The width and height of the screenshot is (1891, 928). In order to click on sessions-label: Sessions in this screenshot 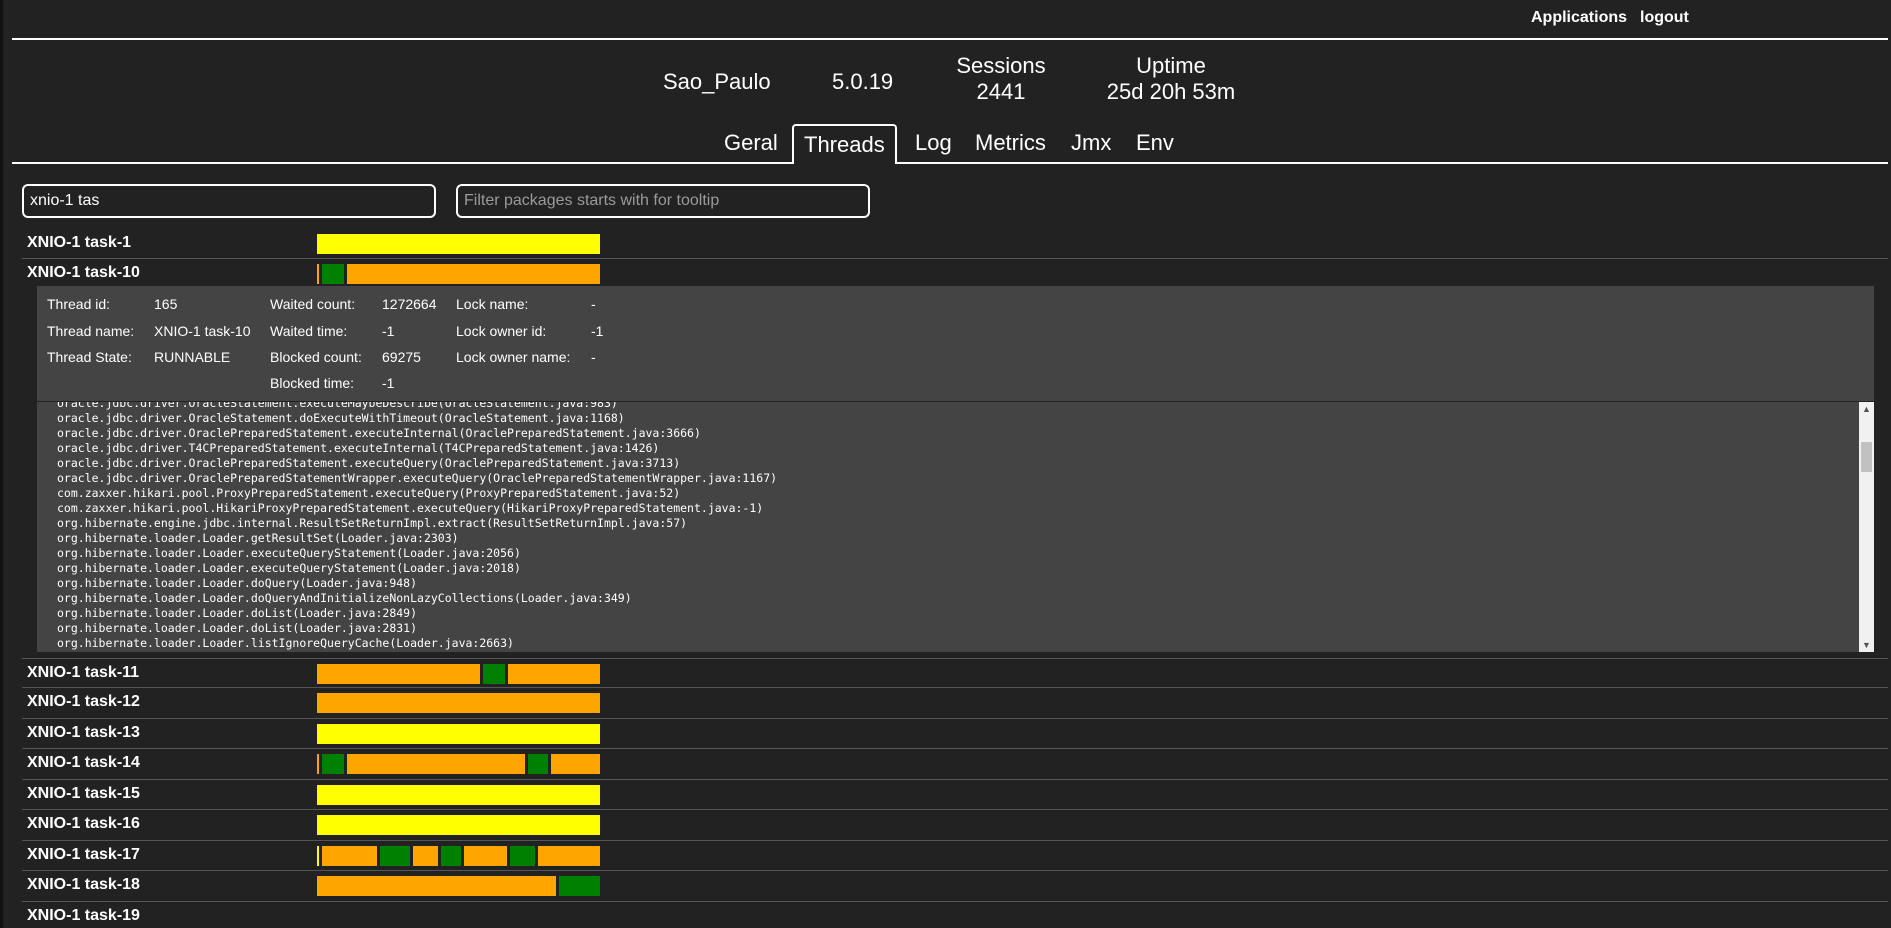, I will do `click(1001, 65)`.